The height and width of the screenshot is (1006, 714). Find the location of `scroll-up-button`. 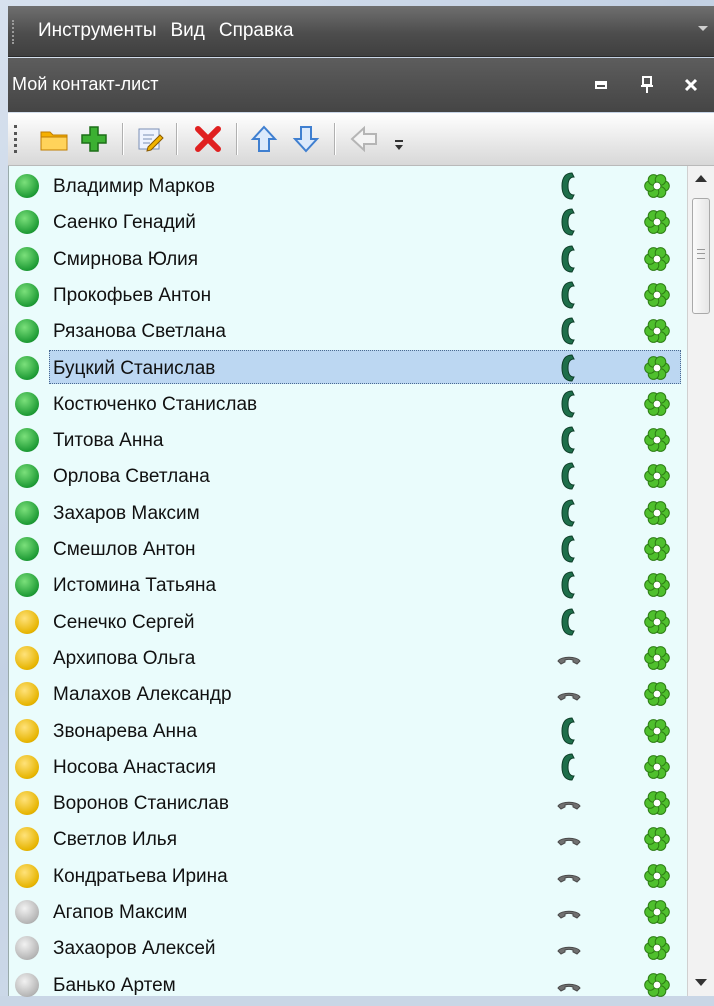

scroll-up-button is located at coordinates (701, 179).